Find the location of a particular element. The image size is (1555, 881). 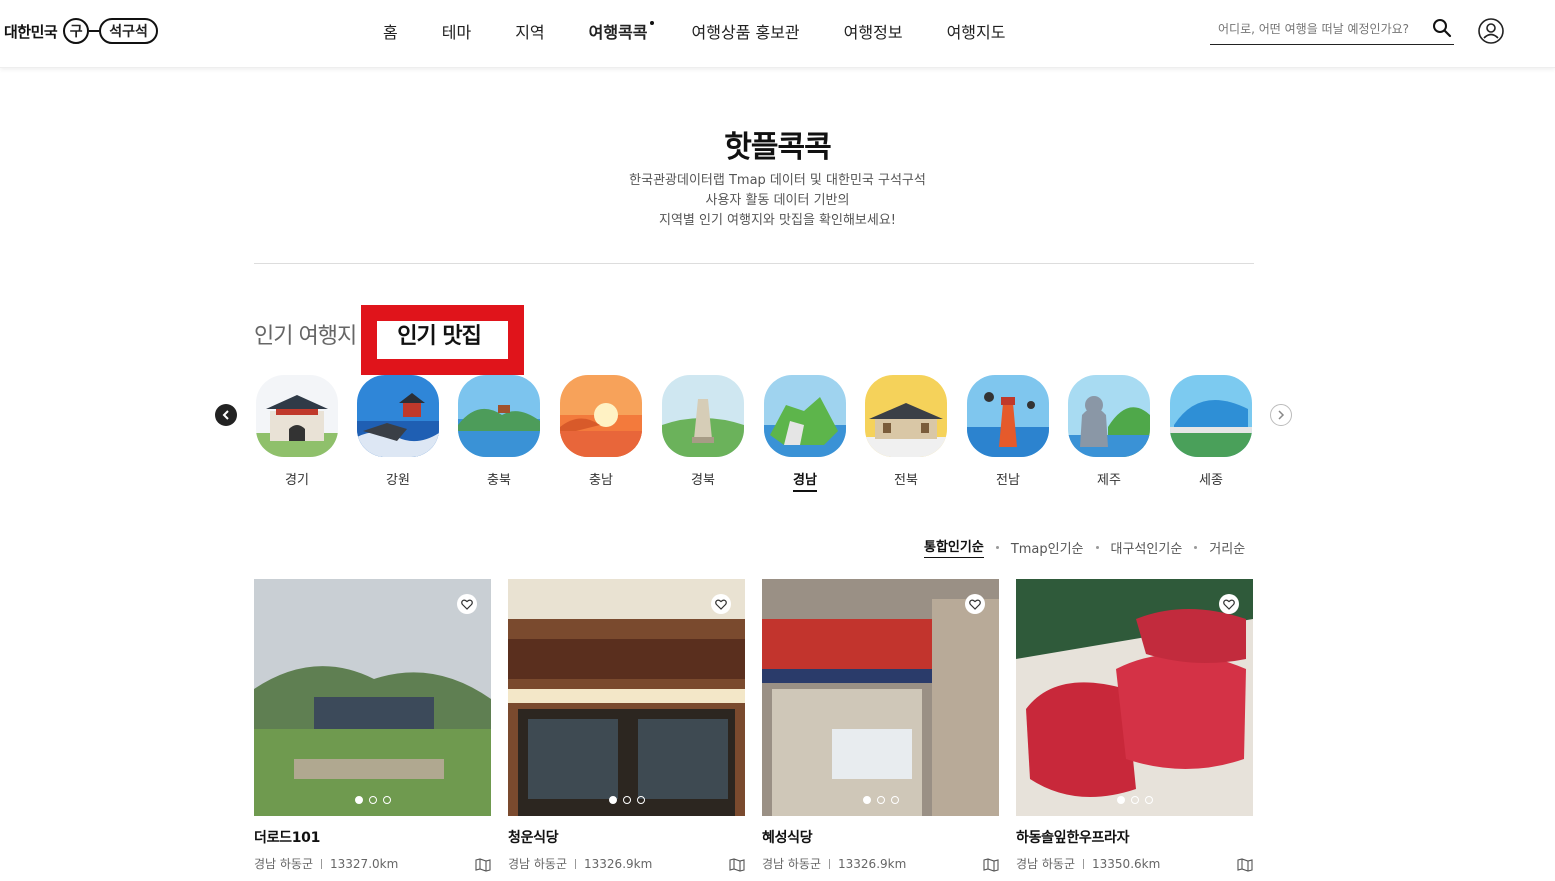

card-title: 청운식당 is located at coordinates (626, 837).